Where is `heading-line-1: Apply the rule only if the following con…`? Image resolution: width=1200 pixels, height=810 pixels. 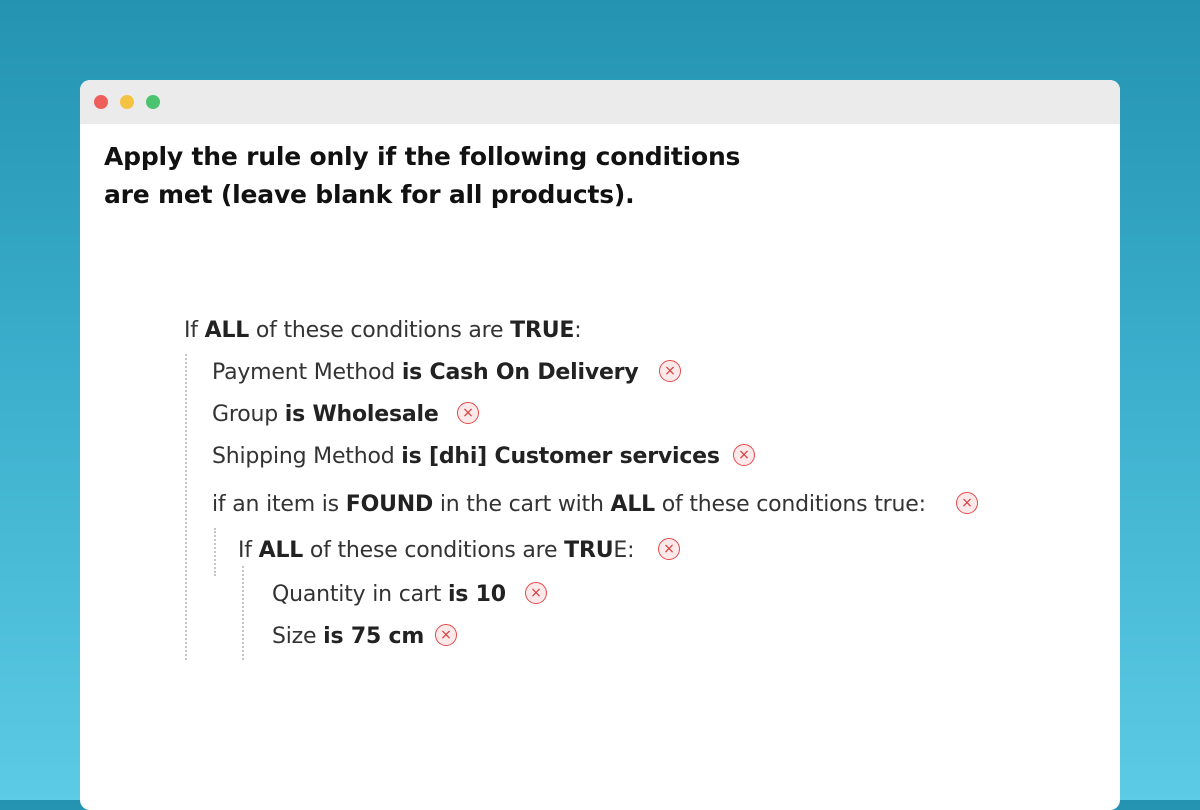
heading-line-1: Apply the rule only if the following con… is located at coordinates (422, 156).